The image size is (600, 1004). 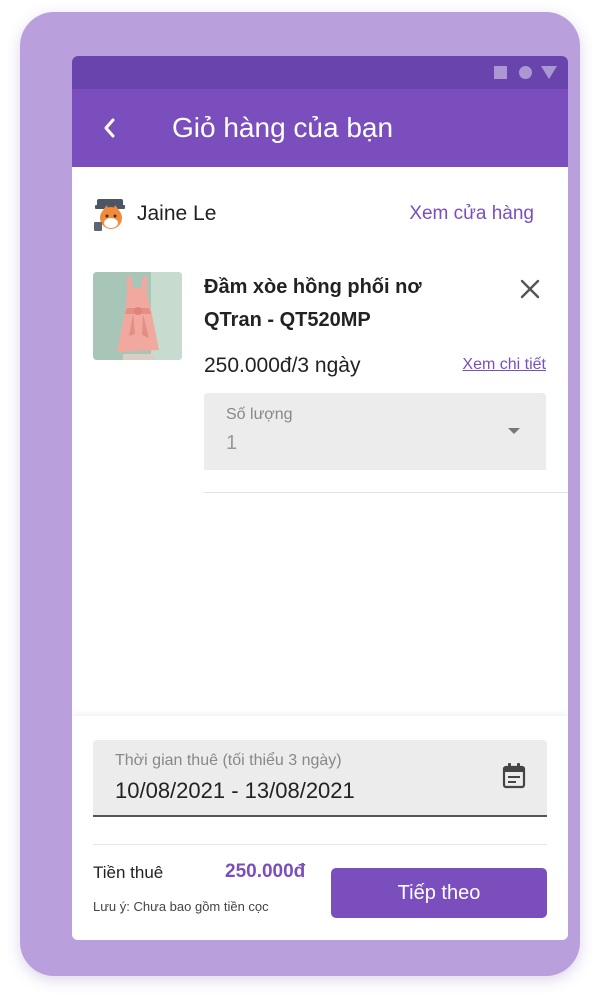 What do you see at coordinates (320, 844) in the screenshot?
I see `panel-divider` at bounding box center [320, 844].